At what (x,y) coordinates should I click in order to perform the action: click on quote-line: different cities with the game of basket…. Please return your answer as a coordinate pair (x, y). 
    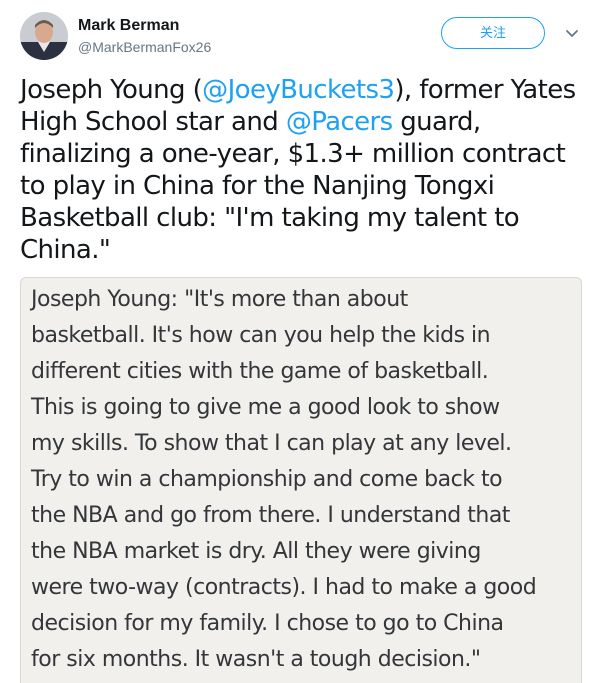
    Looking at the image, I should click on (260, 371).